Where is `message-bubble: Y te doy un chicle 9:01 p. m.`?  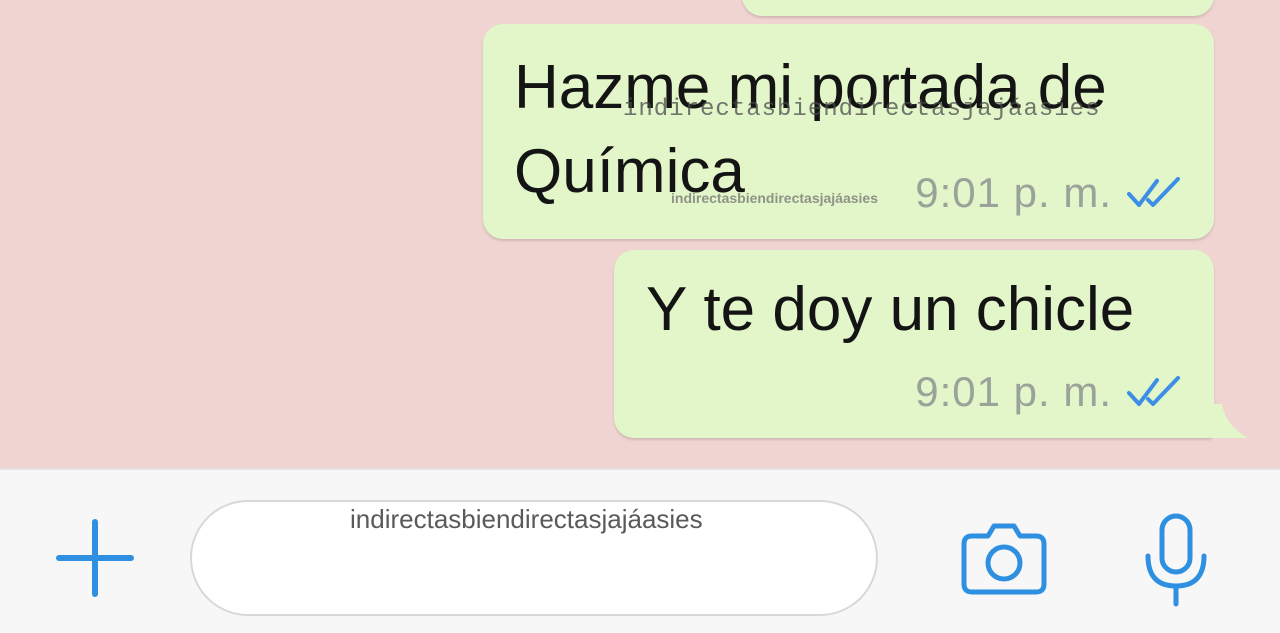
message-bubble: Y te doy un chicle 9:01 p. m. is located at coordinates (931, 344).